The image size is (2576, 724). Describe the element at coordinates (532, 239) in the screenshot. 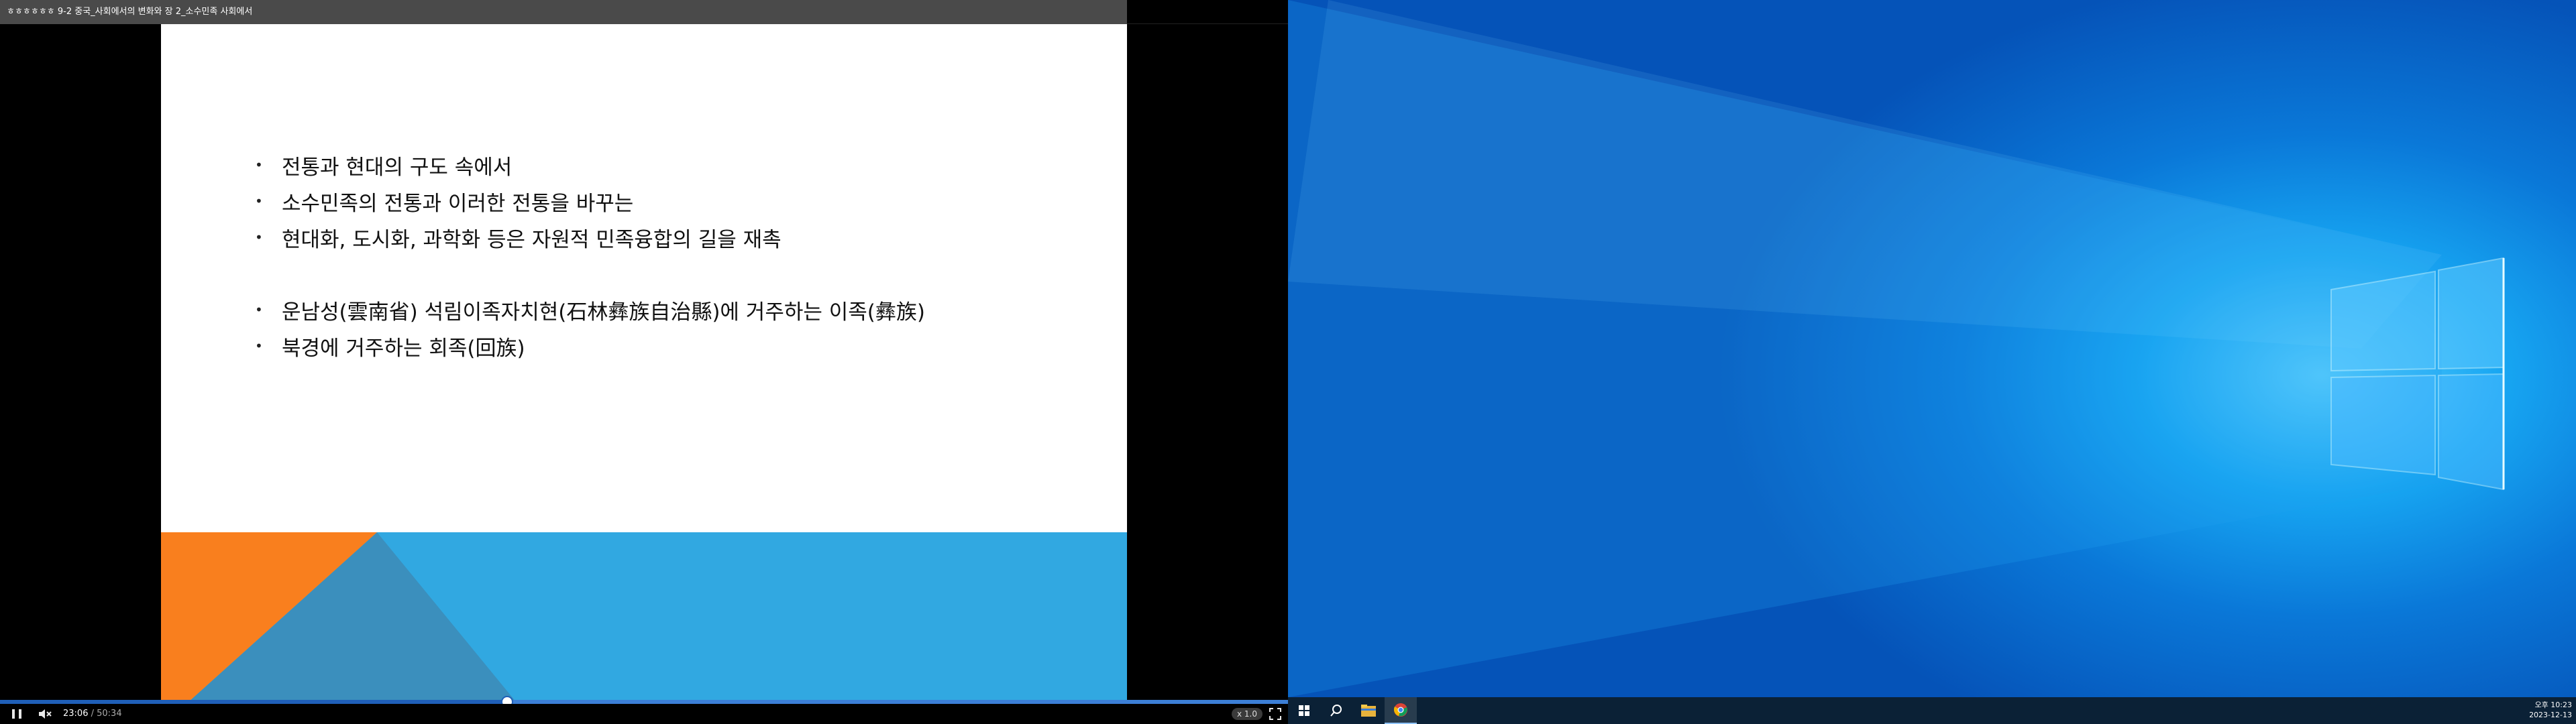

I see `bullet-text: 현대화, 도시화, 과학화 등은 자원적 민족융합의 길을 재촉` at that location.